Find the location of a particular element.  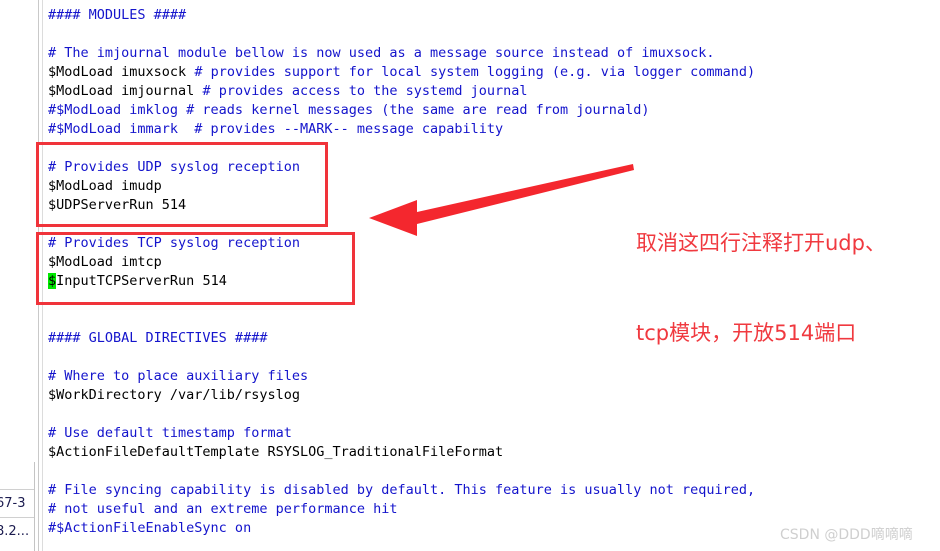

annotation-note-line-2: tcp模块，开放514端口 is located at coordinates (746, 333).